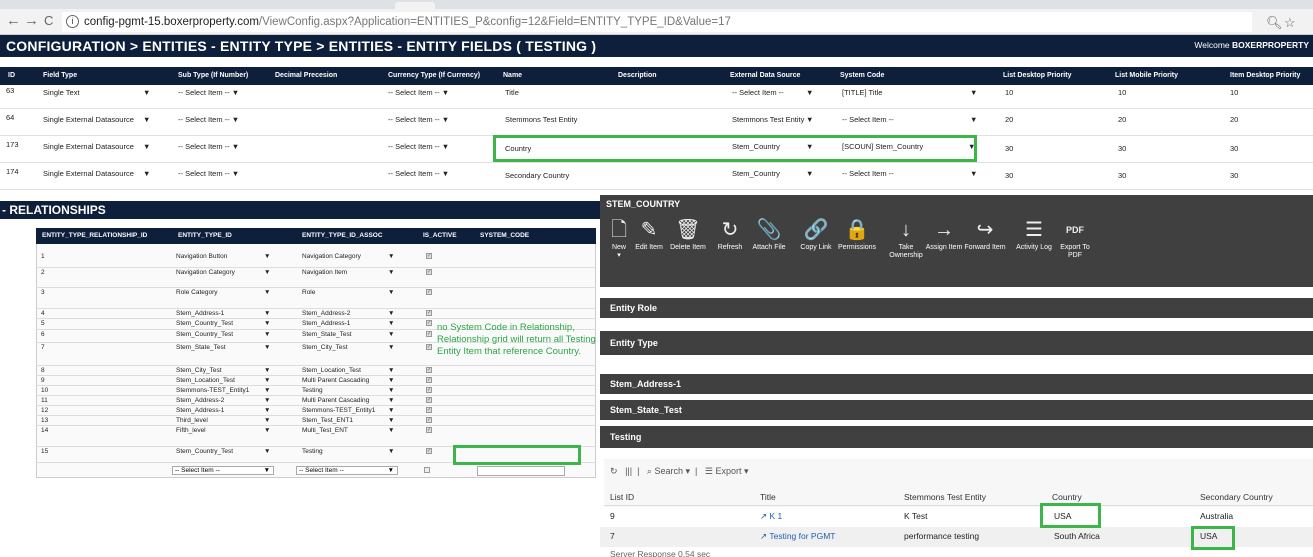 The image size is (1313, 557). I want to click on info-icon: i, so click(72, 22).